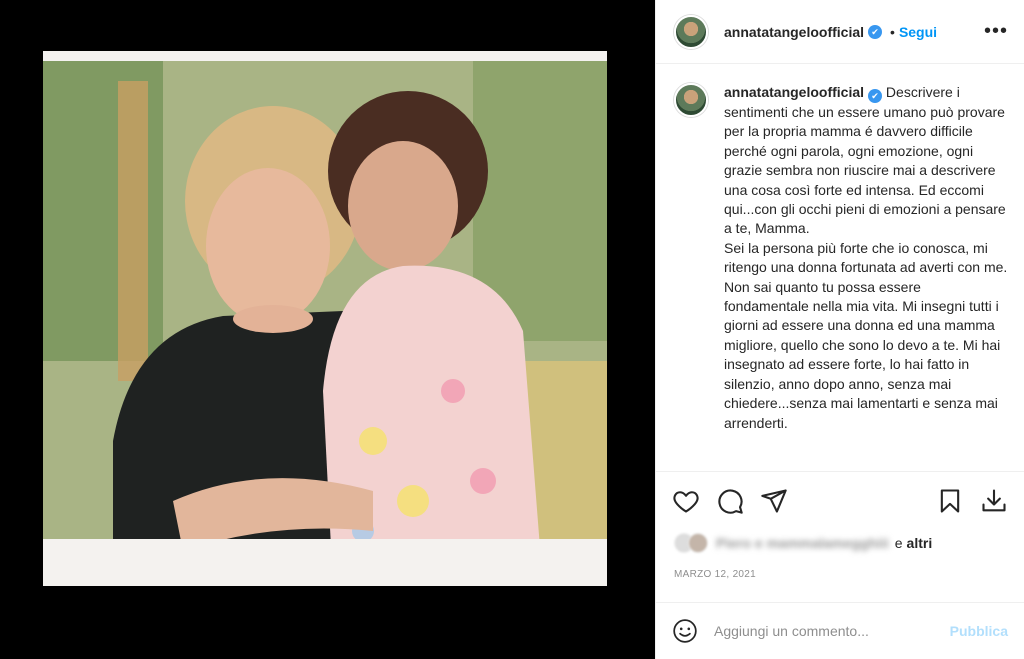  I want to click on action-bar, so click(840, 500).